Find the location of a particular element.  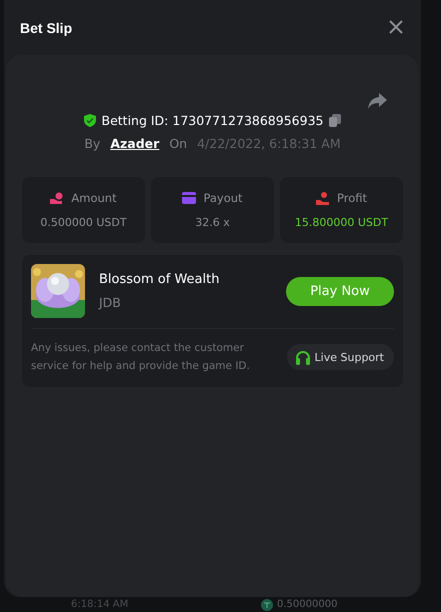

stat-label: Payout is located at coordinates (223, 198).